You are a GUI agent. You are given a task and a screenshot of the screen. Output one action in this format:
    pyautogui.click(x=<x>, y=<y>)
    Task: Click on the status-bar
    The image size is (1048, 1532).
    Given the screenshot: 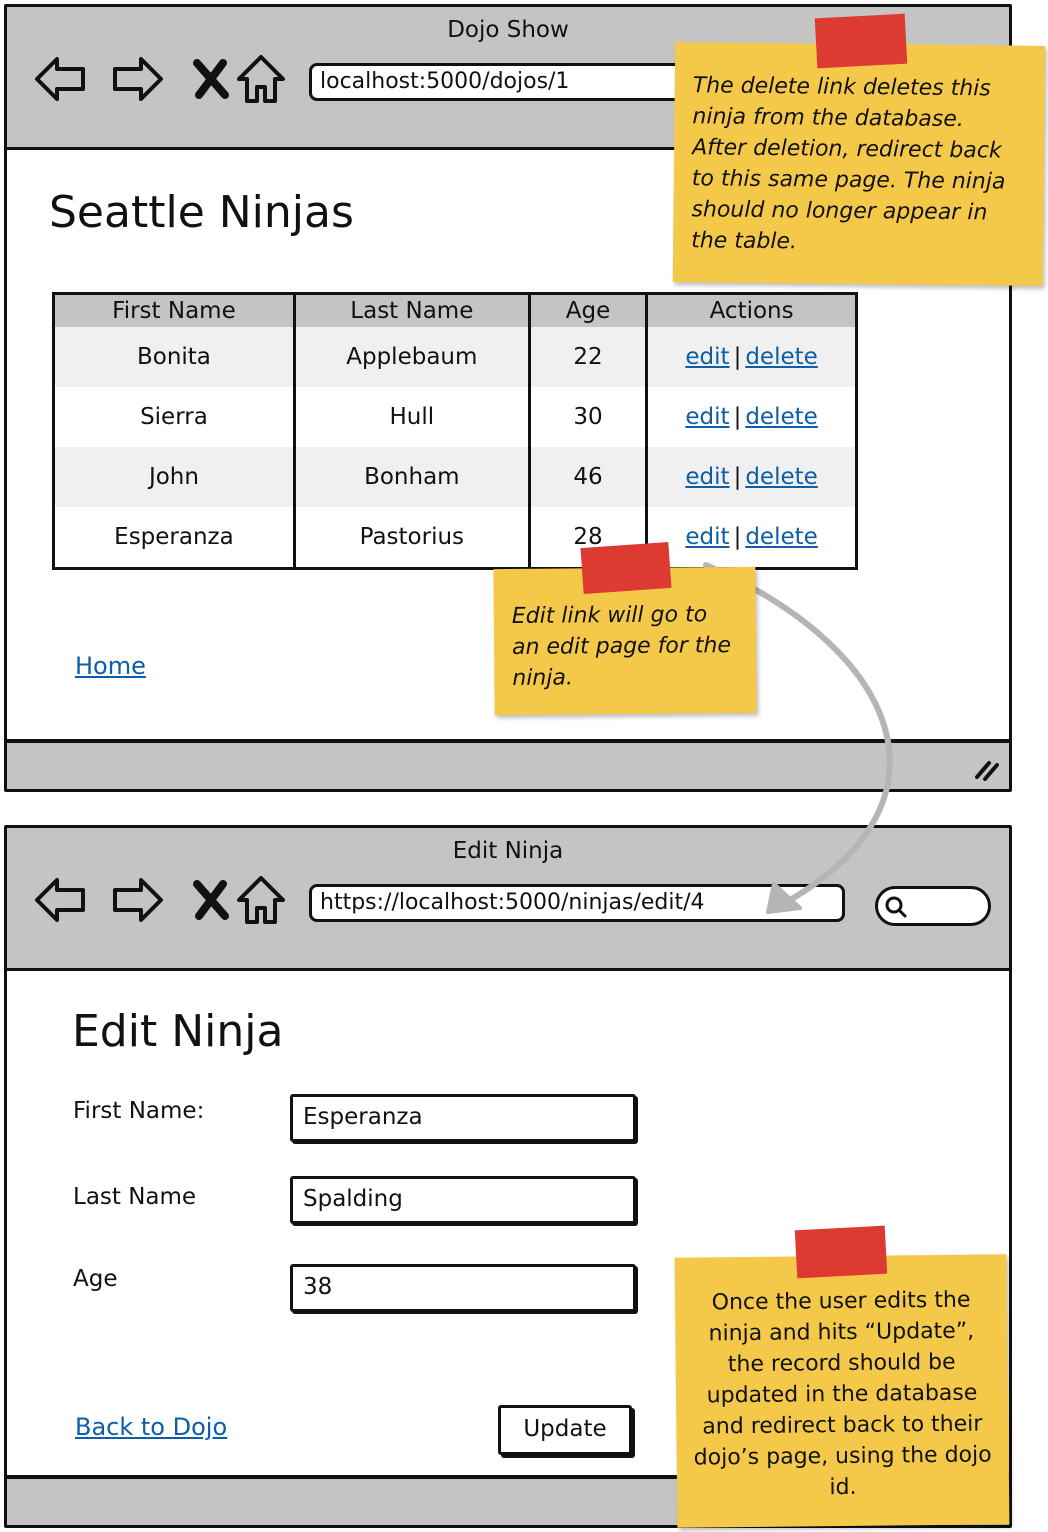 What is the action you would take?
    pyautogui.click(x=508, y=764)
    